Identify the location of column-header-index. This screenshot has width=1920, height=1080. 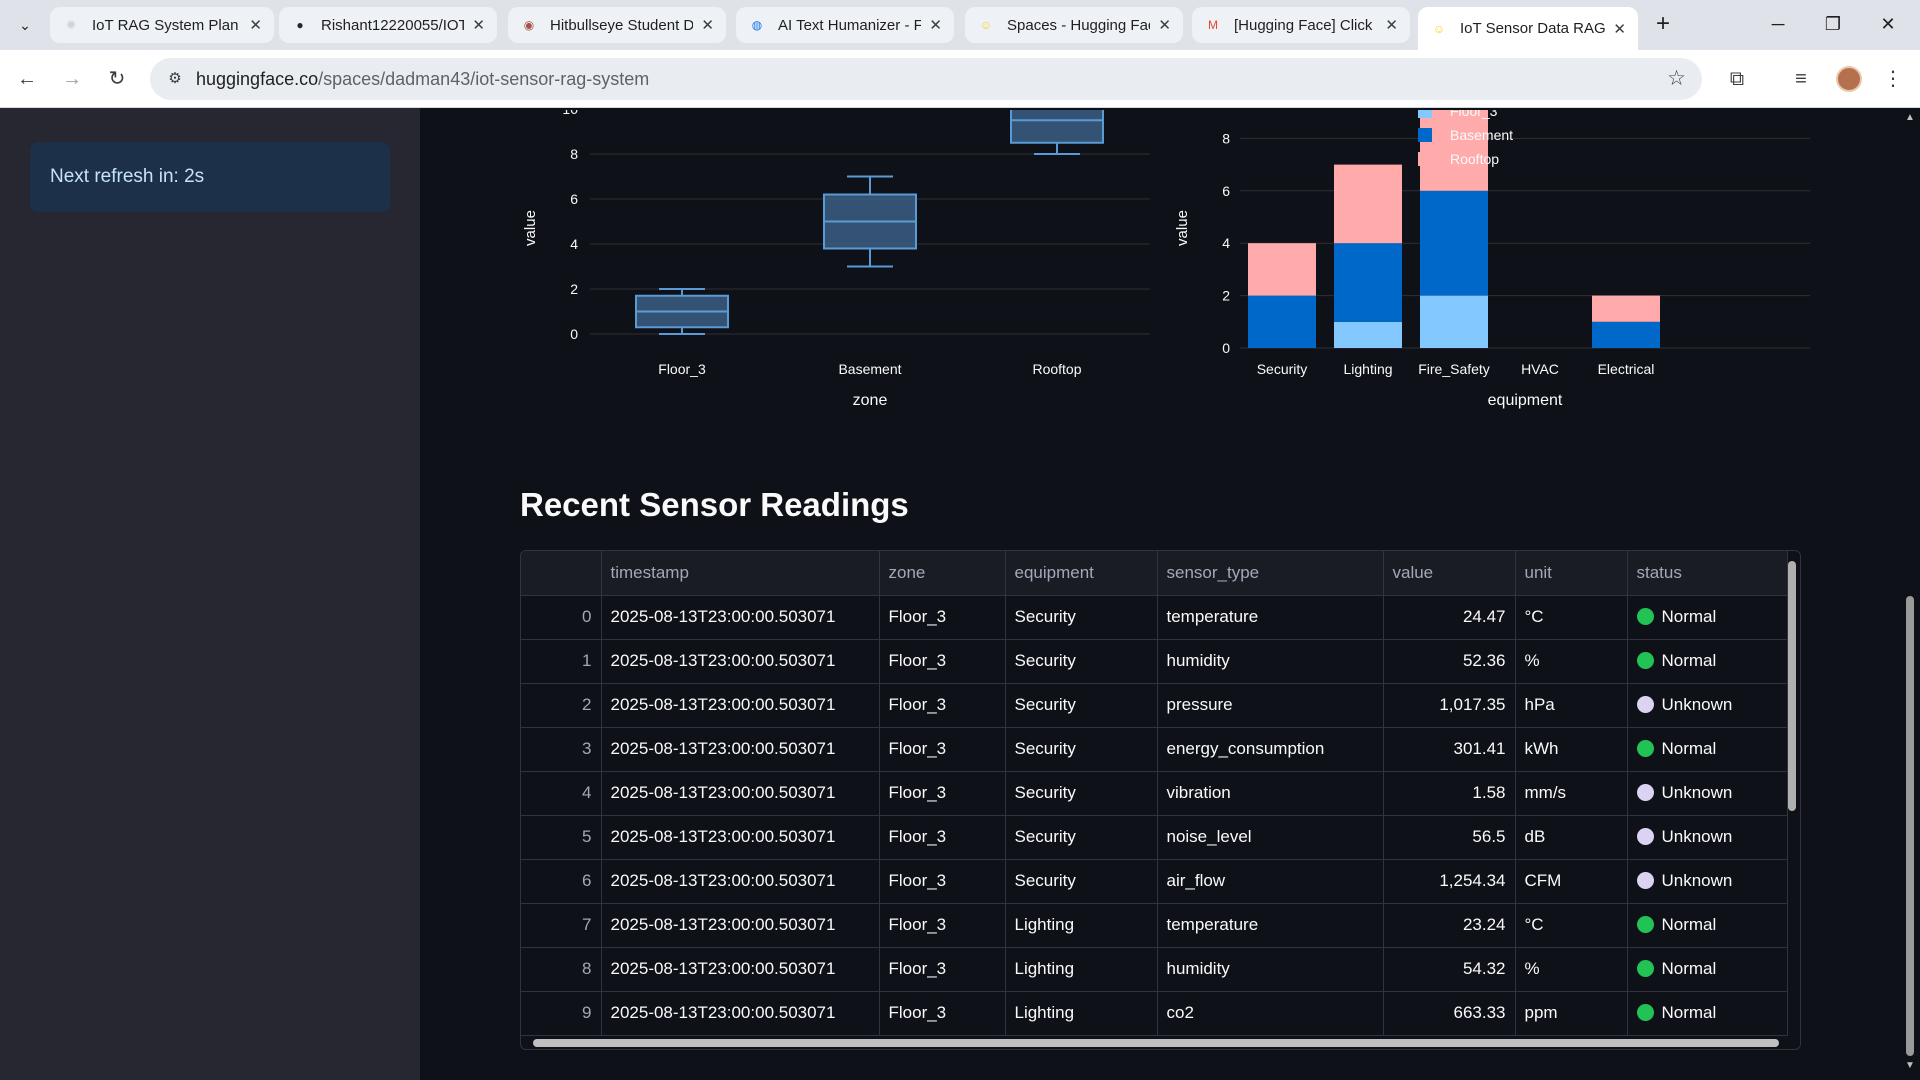
(561, 573).